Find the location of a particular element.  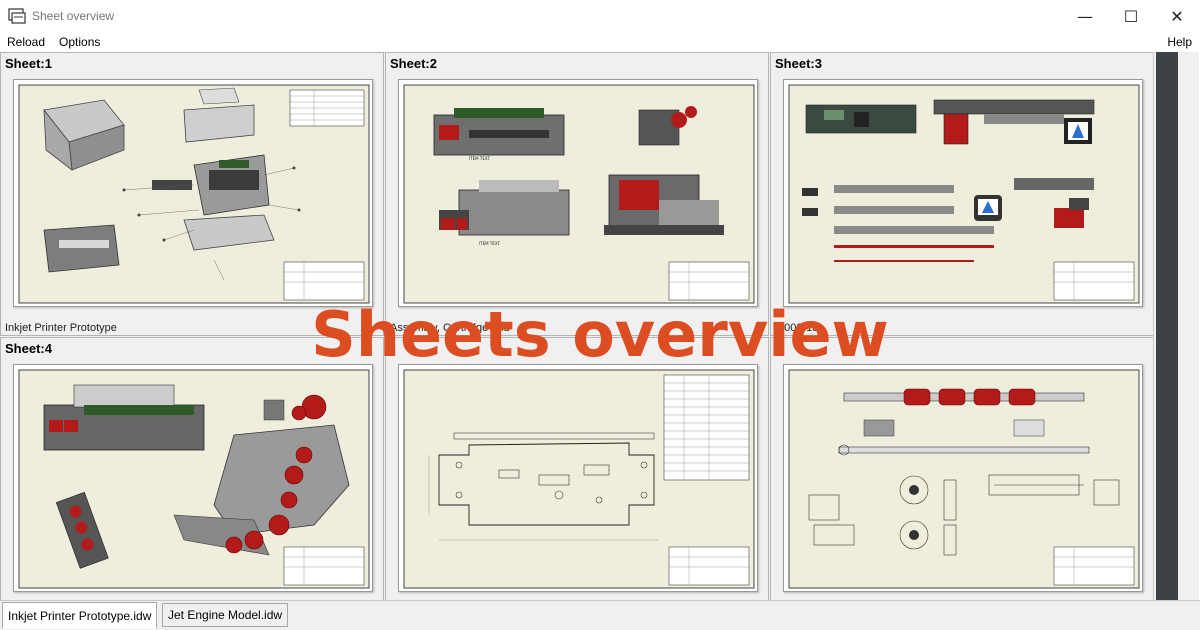

drawing-preview: ITEM TEXT ITEM TEXT is located at coordinates (579, 194).